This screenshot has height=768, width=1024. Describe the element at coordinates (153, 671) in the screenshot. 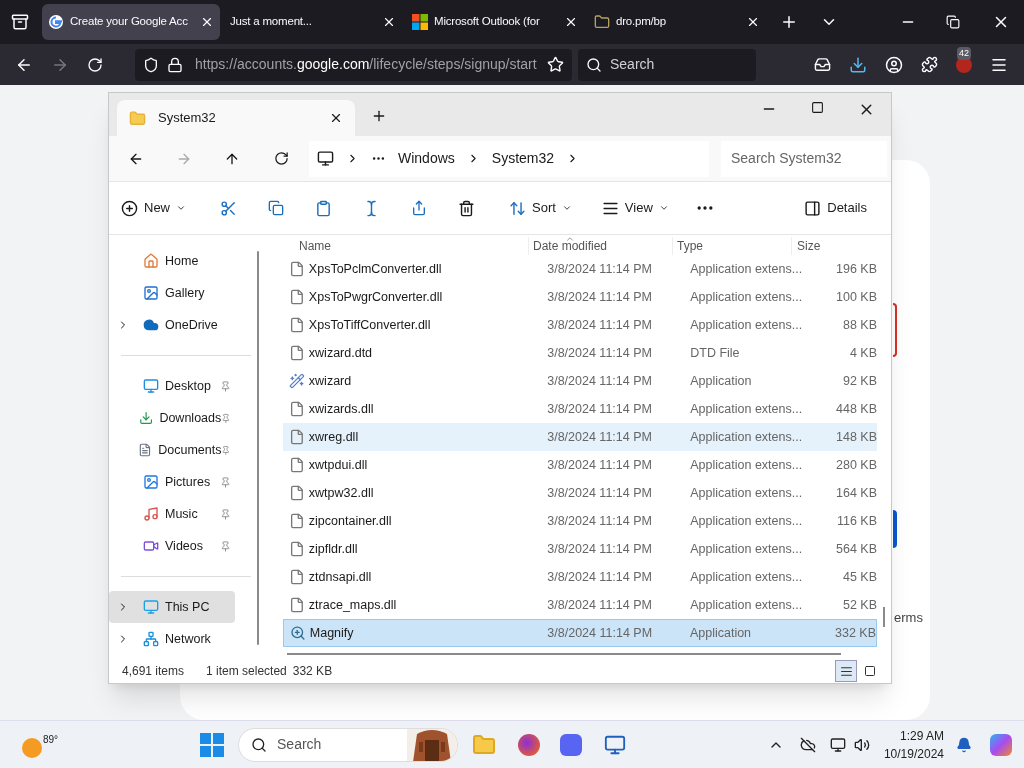

I see `item-count: 4,691 items` at that location.